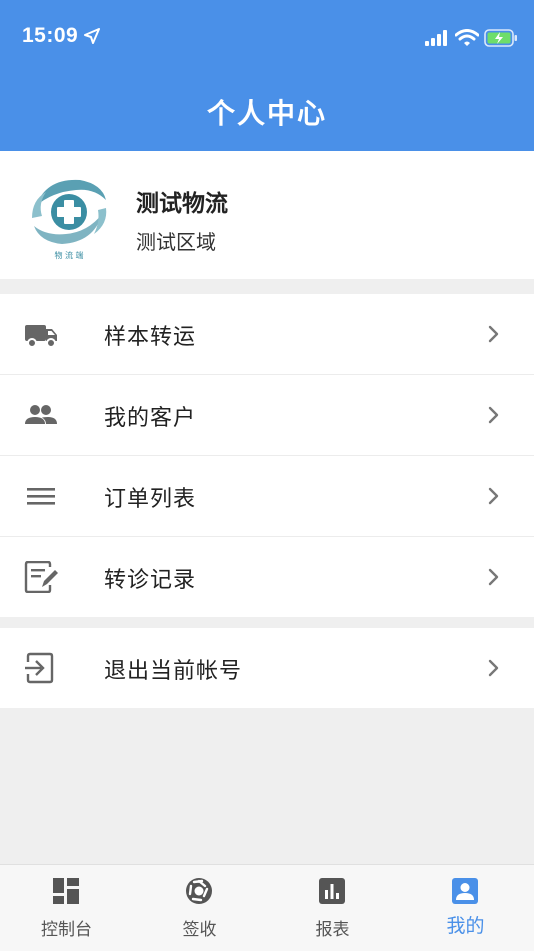  Describe the element at coordinates (150, 337) in the screenshot. I see `menu-item-label: 样本转运` at that location.